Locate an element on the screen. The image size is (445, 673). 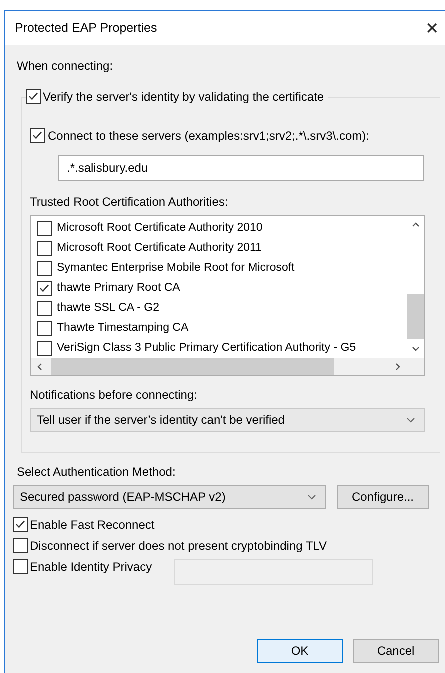
certificate-name: thawte Primary Root CA is located at coordinates (118, 288).